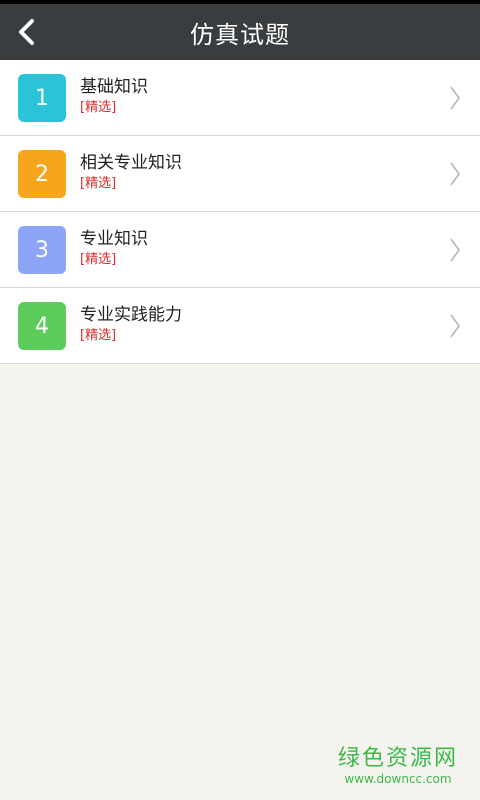  Describe the element at coordinates (131, 163) in the screenshot. I see `item-title: 相关专业知识` at that location.